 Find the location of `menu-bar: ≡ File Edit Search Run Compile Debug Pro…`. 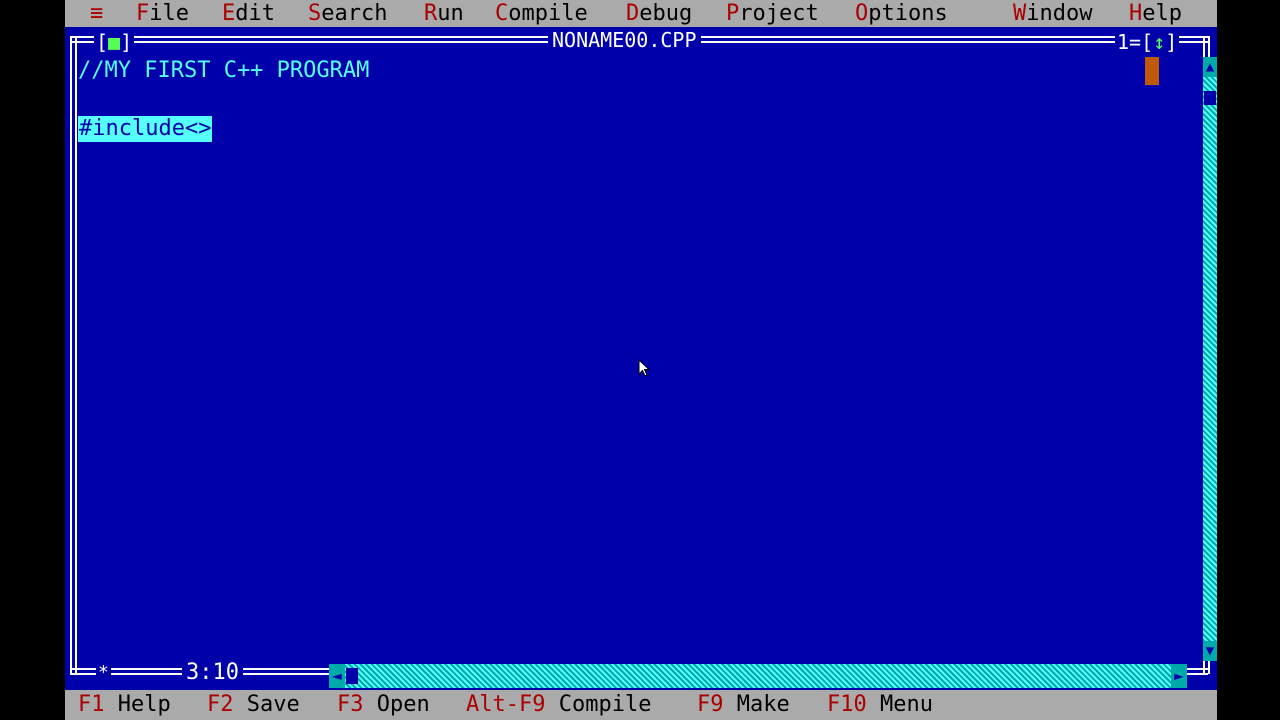

menu-bar: ≡ File Edit Search Run Compile Debug Pro… is located at coordinates (641, 13).